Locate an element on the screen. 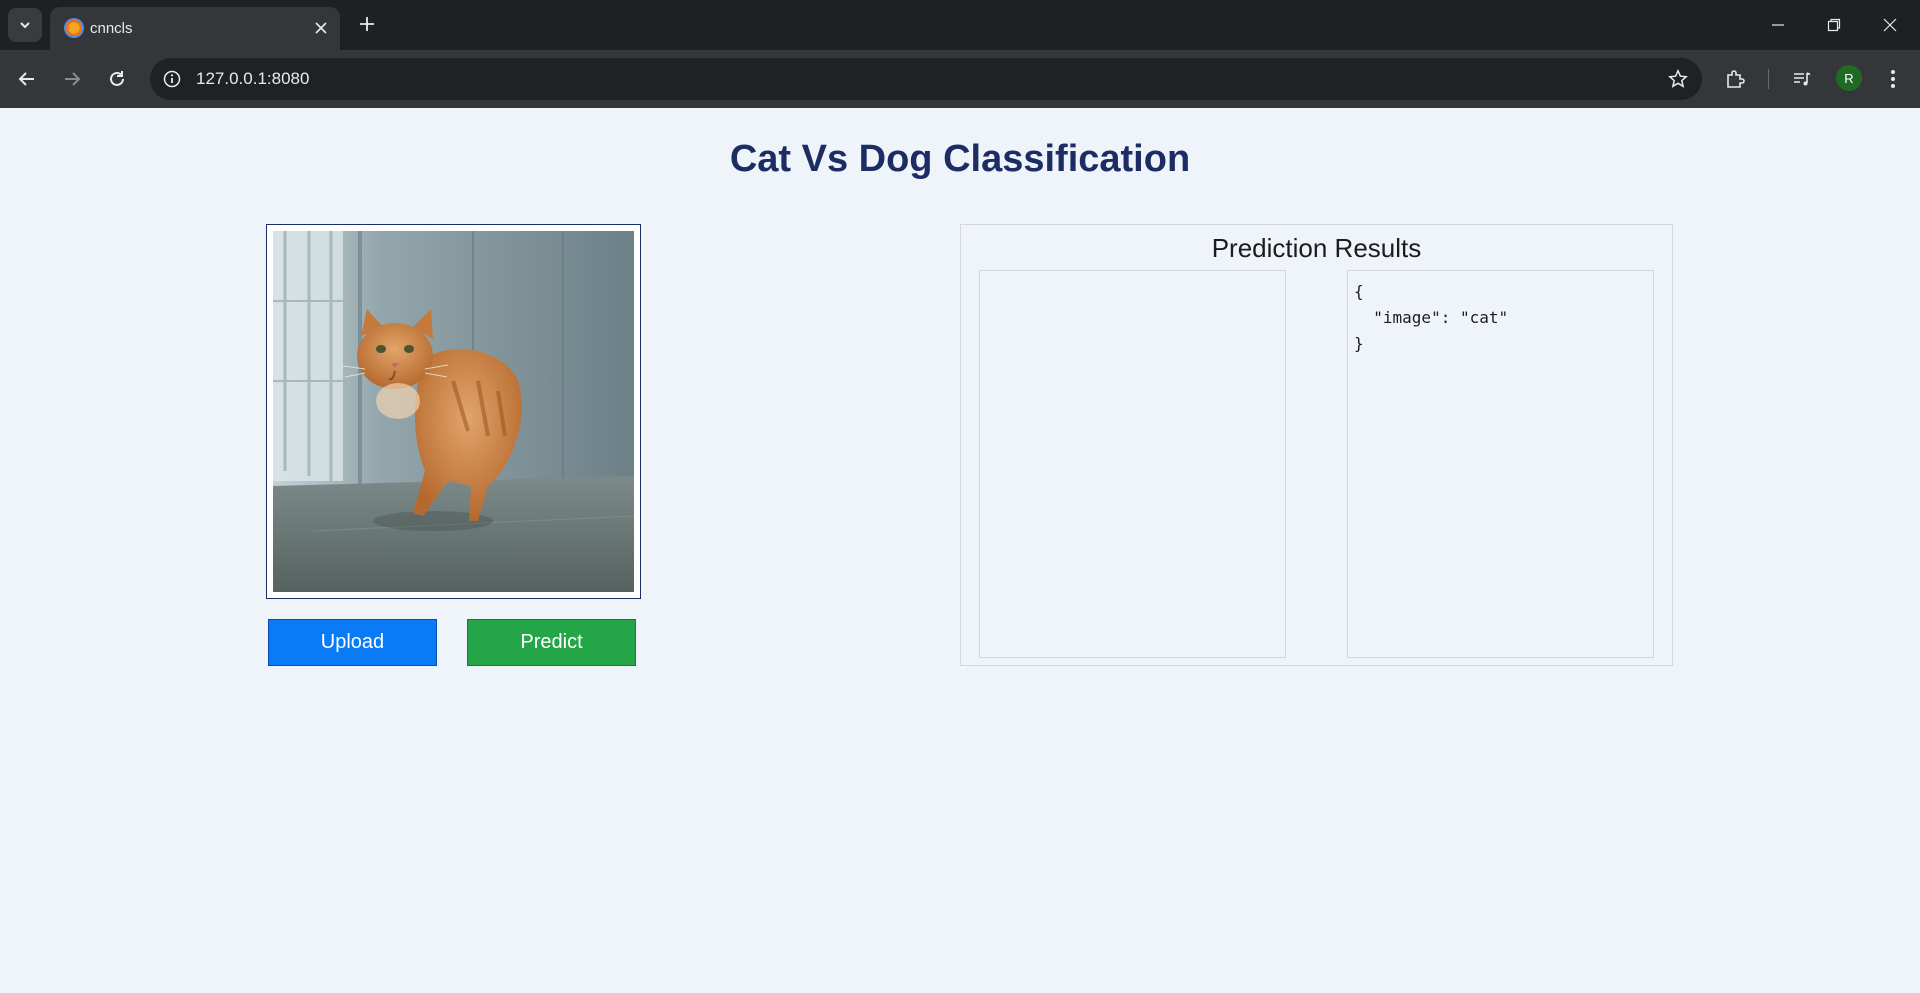 This screenshot has width=1920, height=993. image-preview is located at coordinates (453, 411).